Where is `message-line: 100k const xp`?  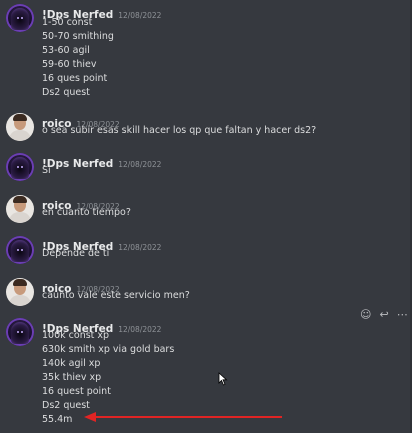
message-line: 100k const xp is located at coordinates (76, 335).